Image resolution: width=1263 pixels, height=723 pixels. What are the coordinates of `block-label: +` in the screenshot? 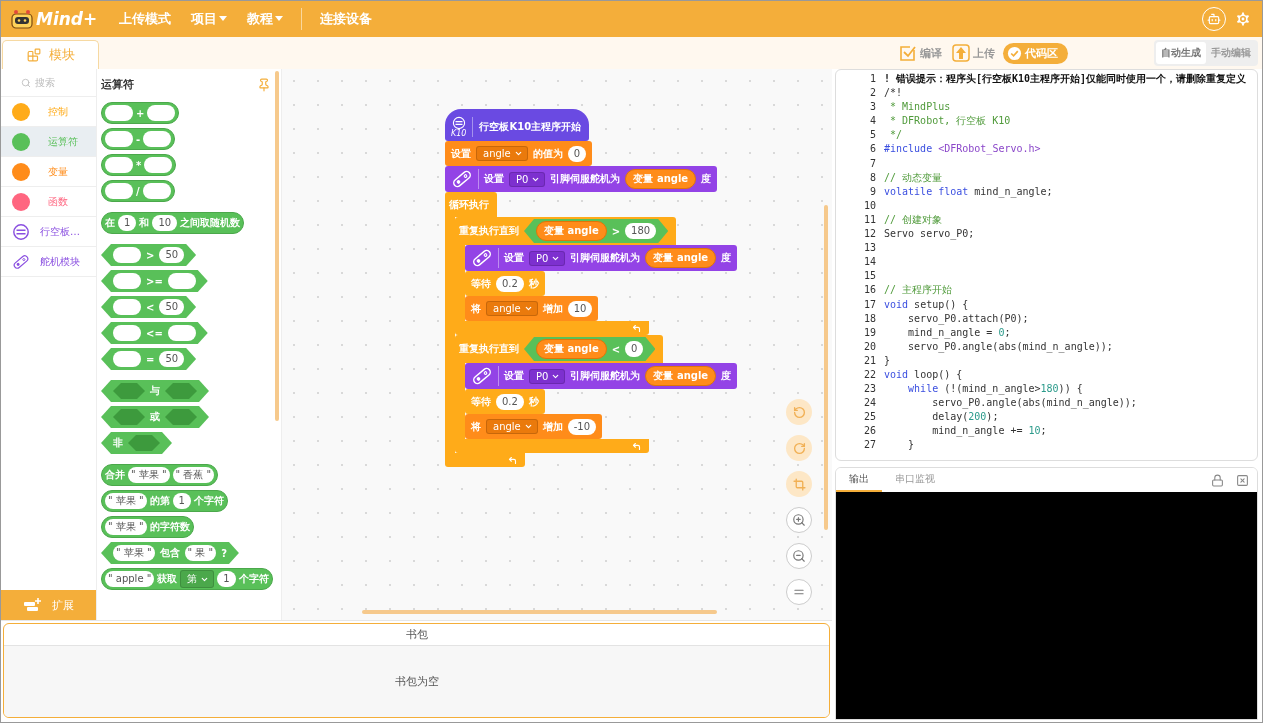 It's located at (140, 113).